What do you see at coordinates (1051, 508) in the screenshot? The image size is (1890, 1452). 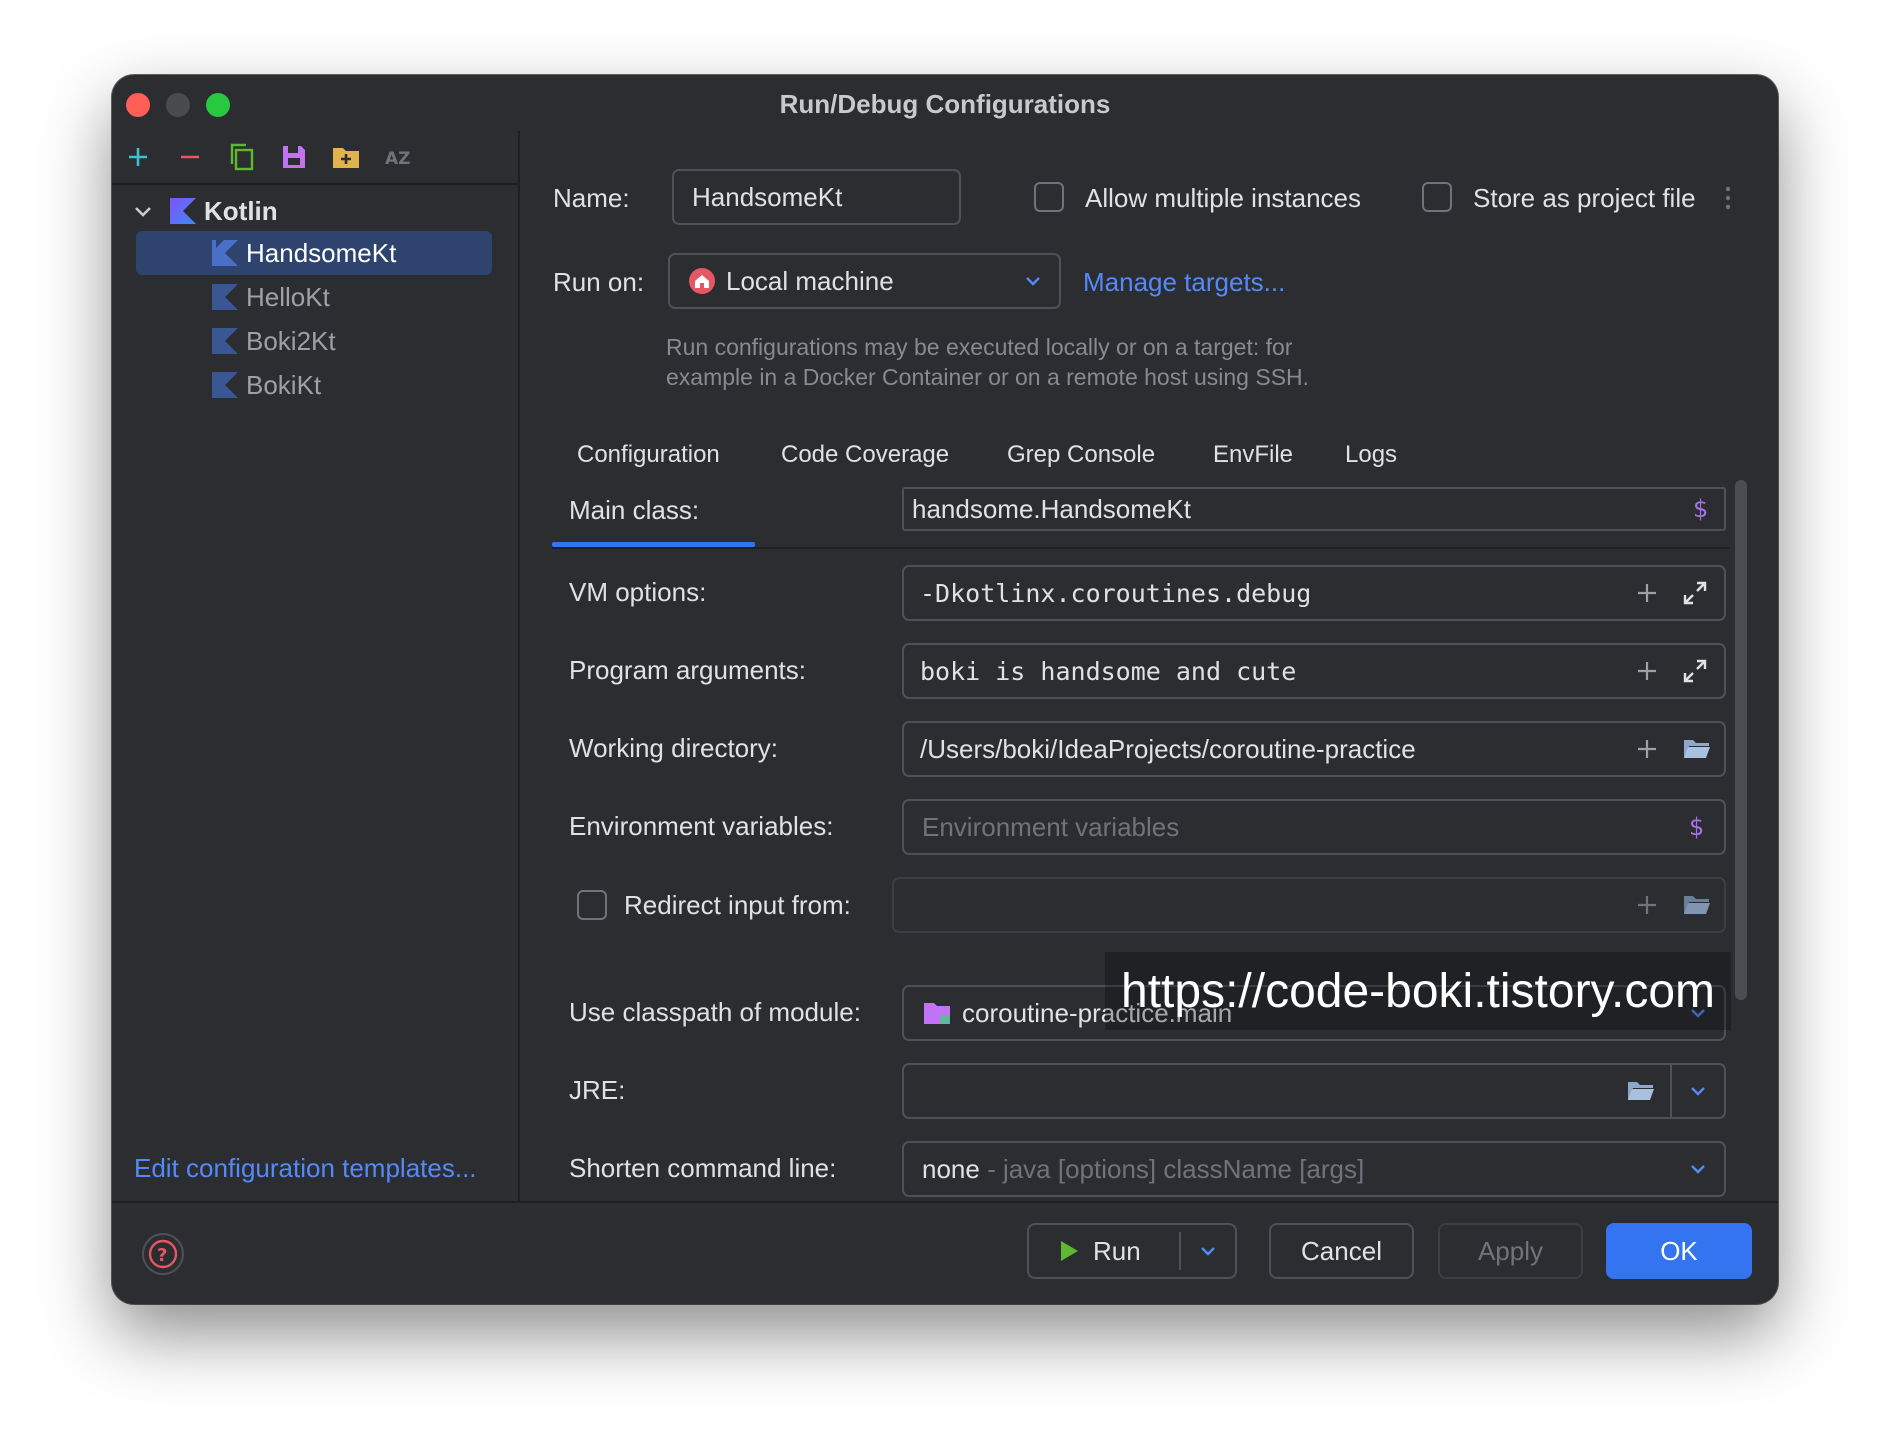 I see `main-class-value: handsome.HandsomeKt` at bounding box center [1051, 508].